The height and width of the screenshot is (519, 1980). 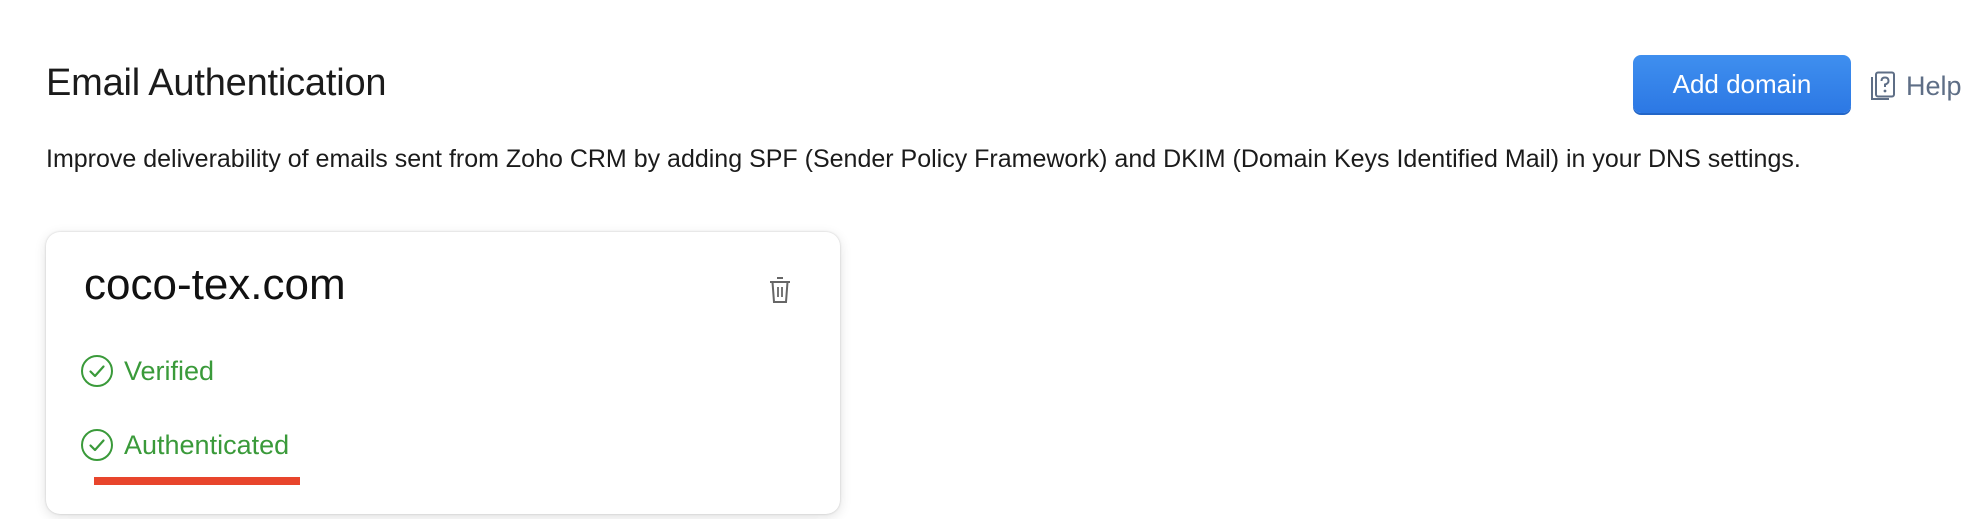 What do you see at coordinates (1742, 84) in the screenshot?
I see `add-domain-button: Add domain` at bounding box center [1742, 84].